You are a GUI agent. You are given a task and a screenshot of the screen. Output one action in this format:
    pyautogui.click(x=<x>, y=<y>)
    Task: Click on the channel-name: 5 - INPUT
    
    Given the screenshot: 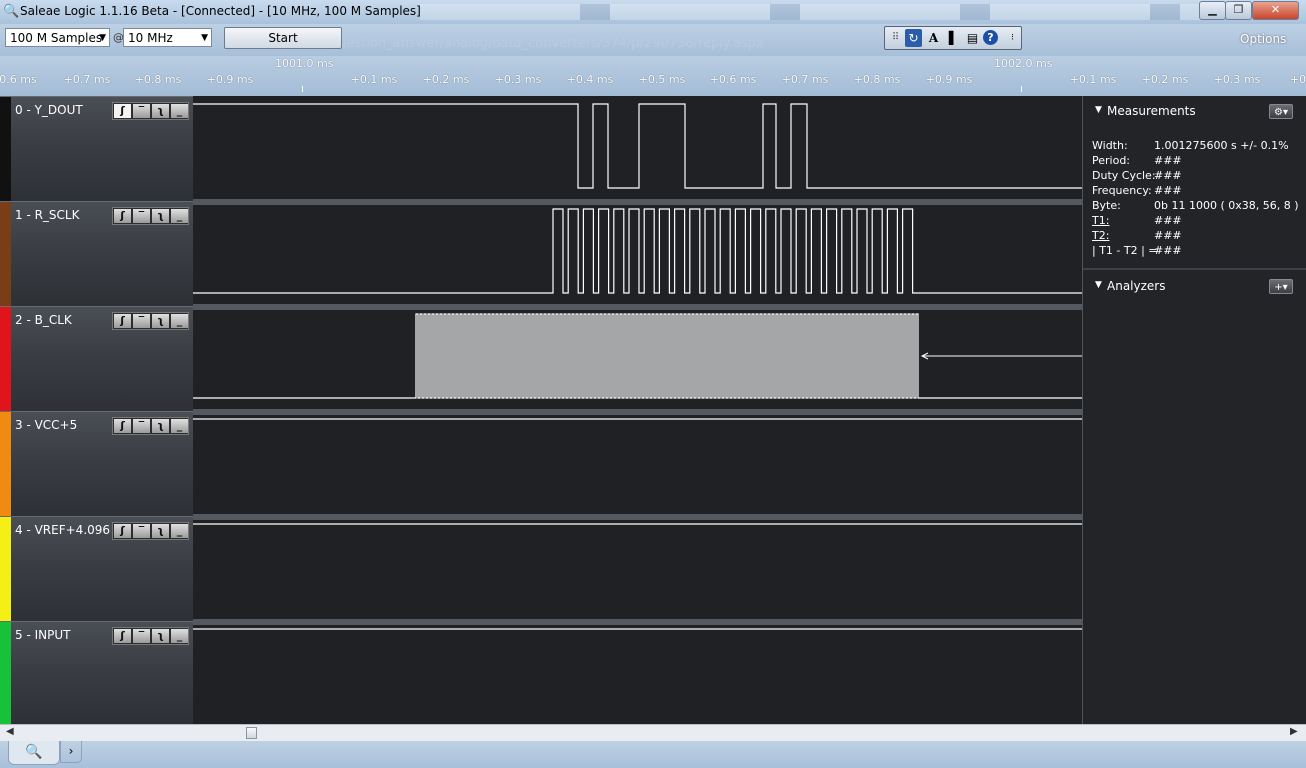 What is the action you would take?
    pyautogui.click(x=42, y=635)
    